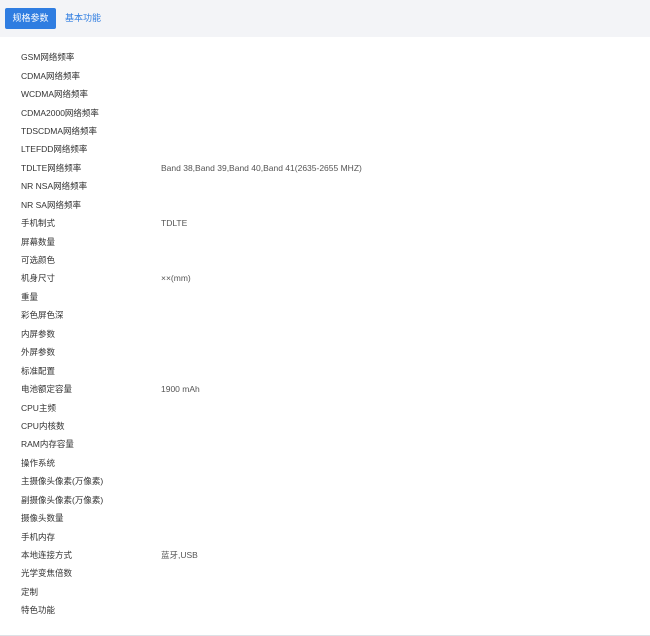  What do you see at coordinates (325, 518) in the screenshot?
I see `spec-row: 摄像头数量` at bounding box center [325, 518].